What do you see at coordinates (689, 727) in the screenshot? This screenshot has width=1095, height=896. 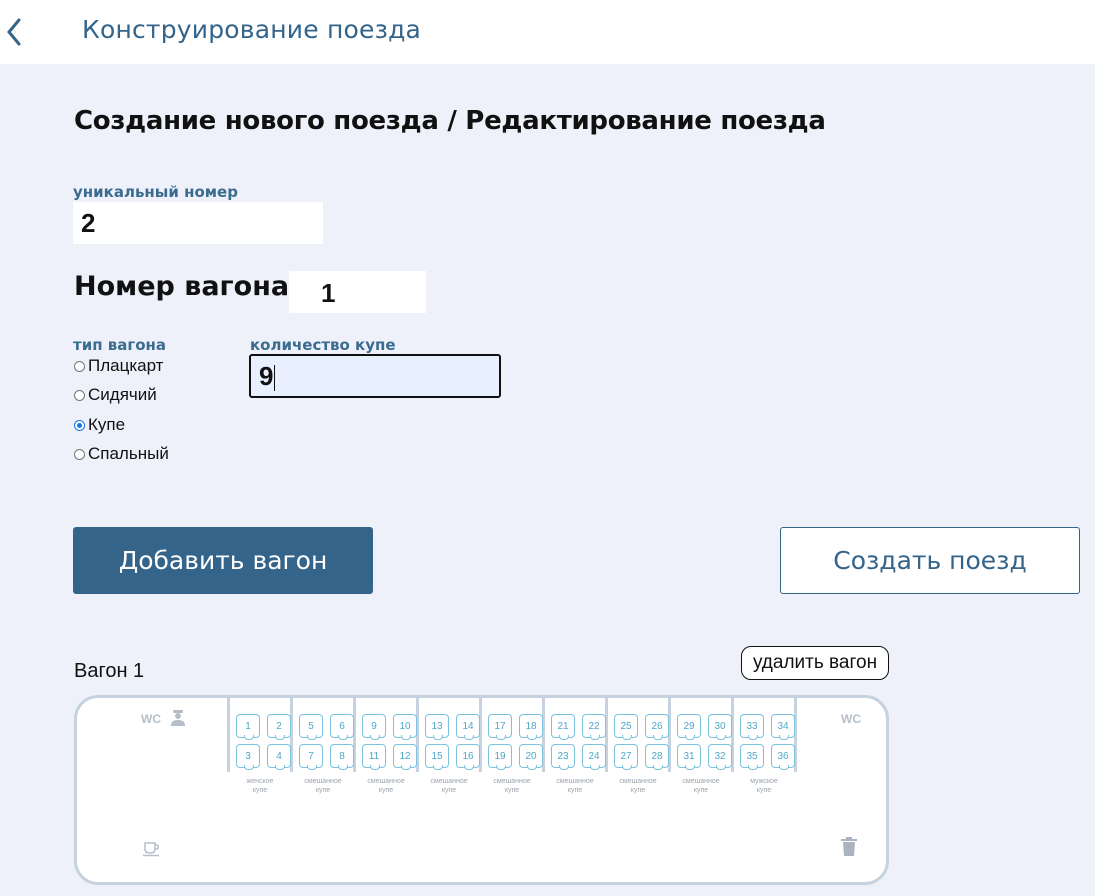 I see `seat: 29` at bounding box center [689, 727].